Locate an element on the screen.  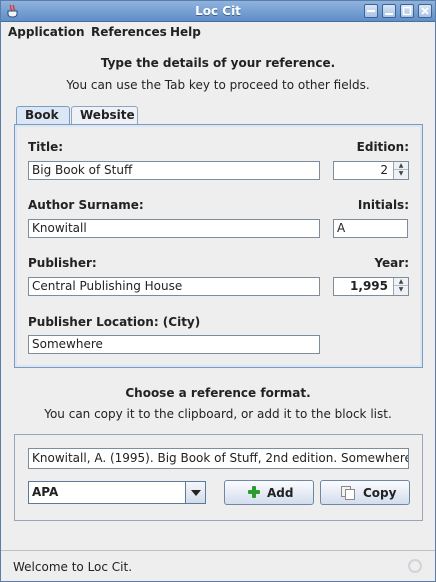
author-surname-label: Author Surname: is located at coordinates (86, 205).